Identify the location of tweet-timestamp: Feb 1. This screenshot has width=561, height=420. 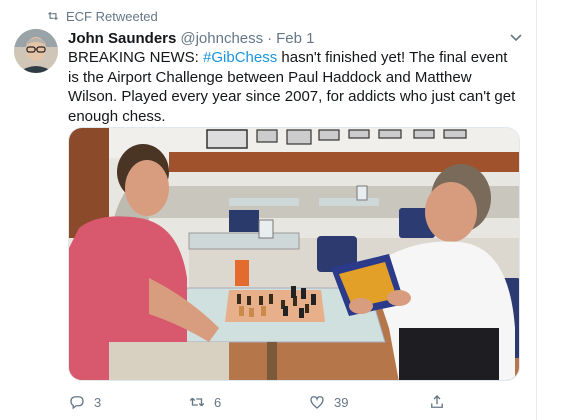
(295, 38).